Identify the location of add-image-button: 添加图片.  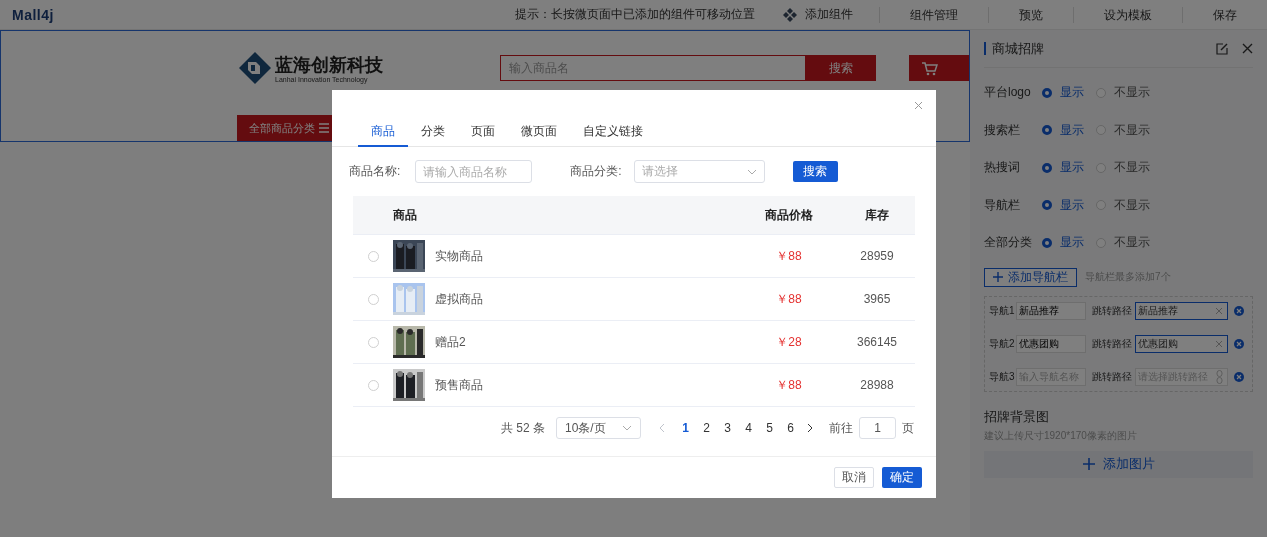
(1118, 464).